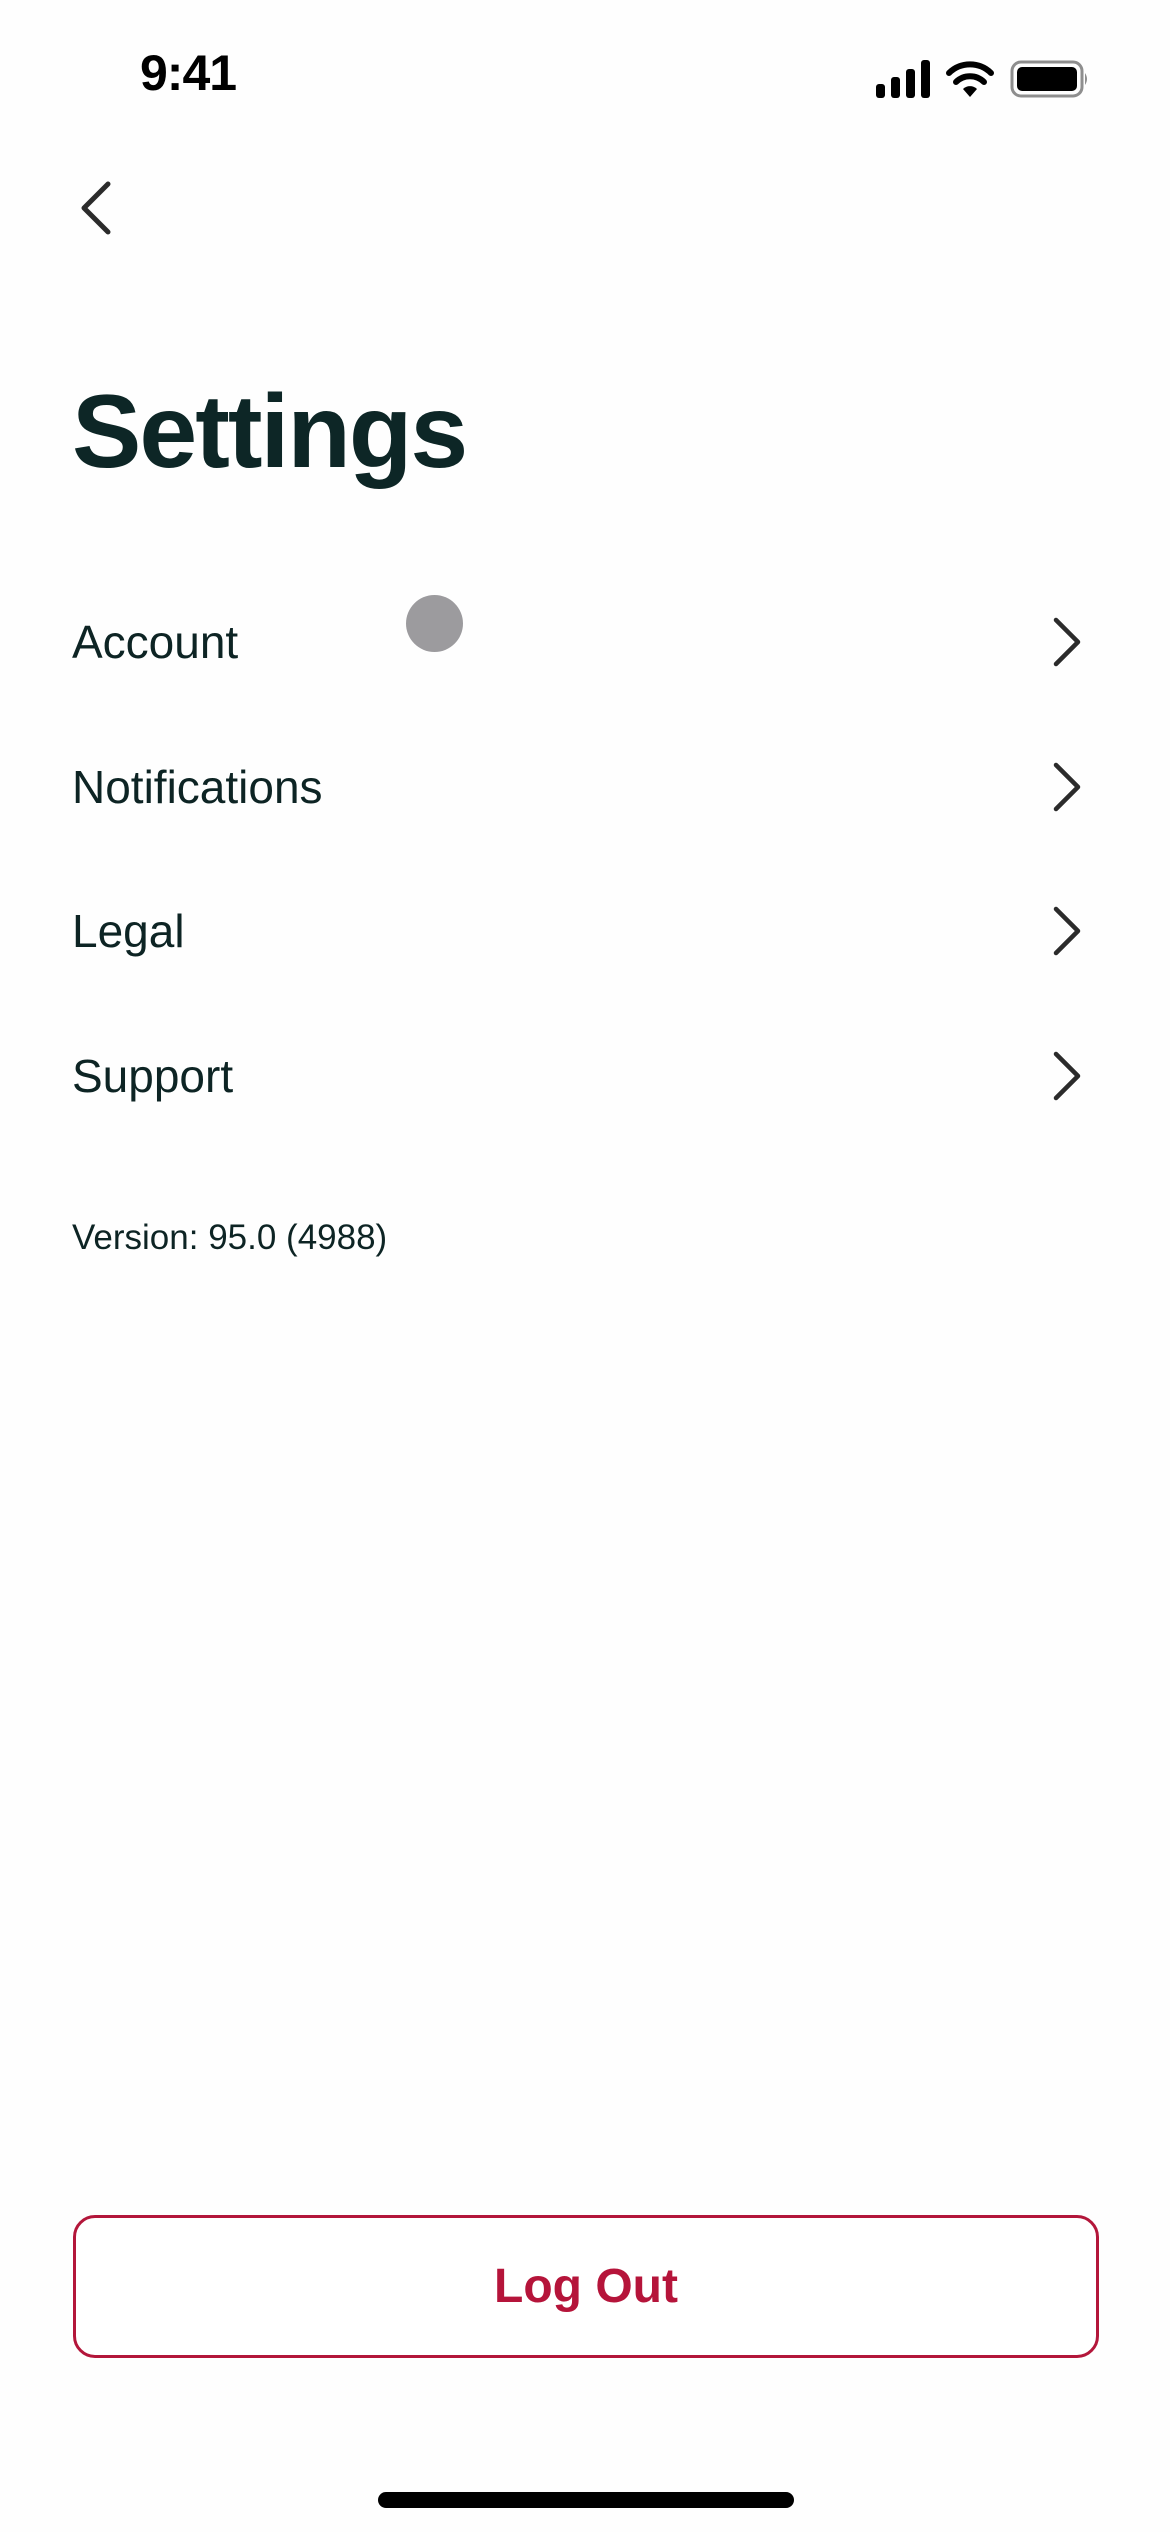 The image size is (1170, 2532). What do you see at coordinates (903, 79) in the screenshot?
I see `signal-icon` at bounding box center [903, 79].